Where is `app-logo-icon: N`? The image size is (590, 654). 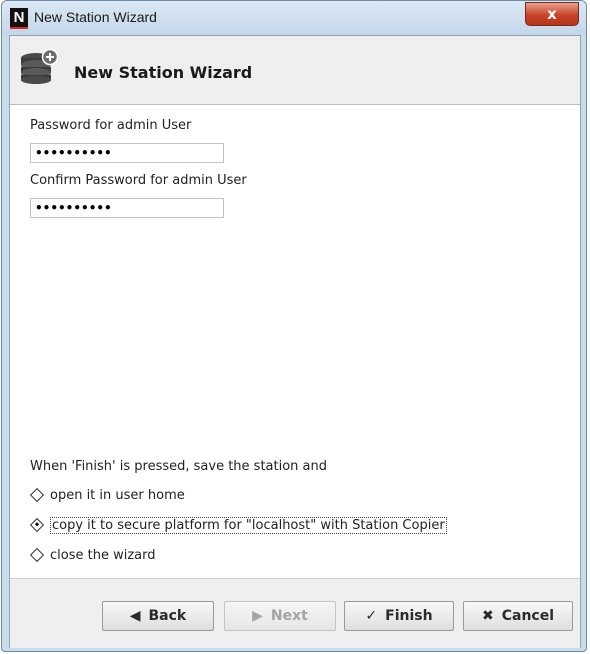 app-logo-icon: N is located at coordinates (19, 18).